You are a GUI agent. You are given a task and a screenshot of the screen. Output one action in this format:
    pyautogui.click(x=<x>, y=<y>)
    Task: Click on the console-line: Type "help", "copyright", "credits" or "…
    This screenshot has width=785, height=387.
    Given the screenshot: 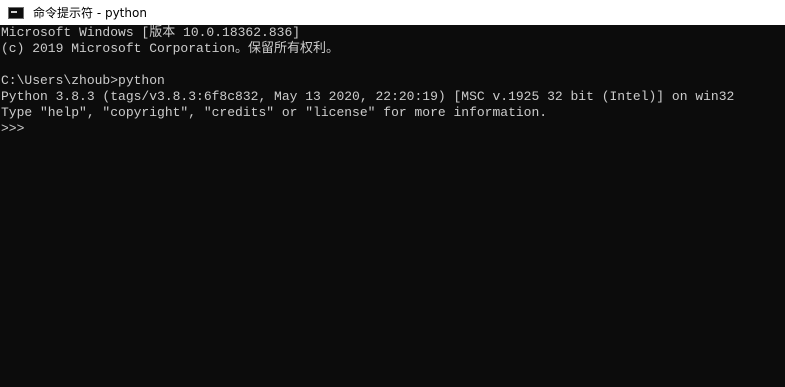 What is the action you would take?
    pyautogui.click(x=274, y=112)
    